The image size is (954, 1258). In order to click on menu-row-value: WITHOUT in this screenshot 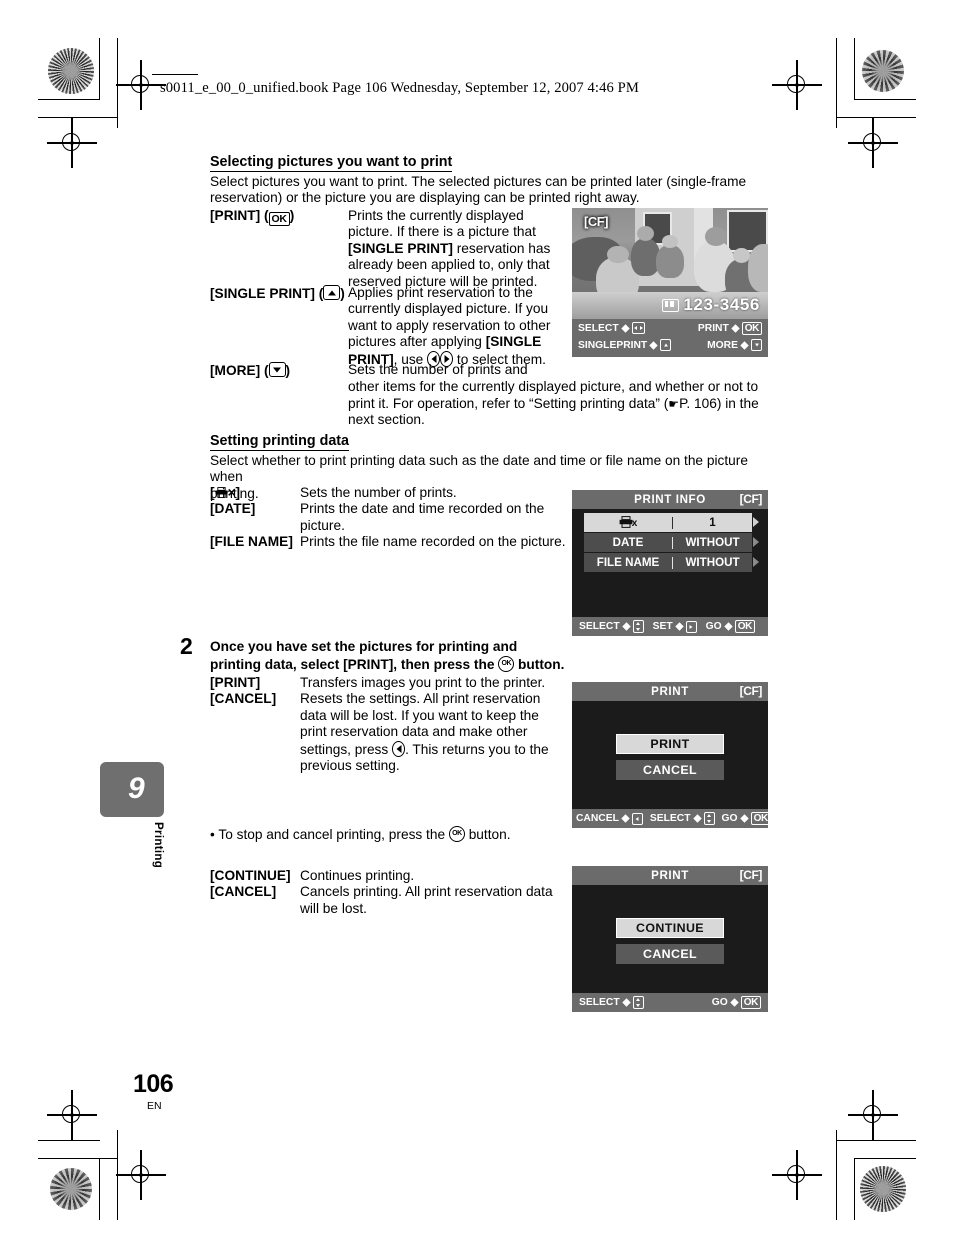, I will do `click(712, 562)`.